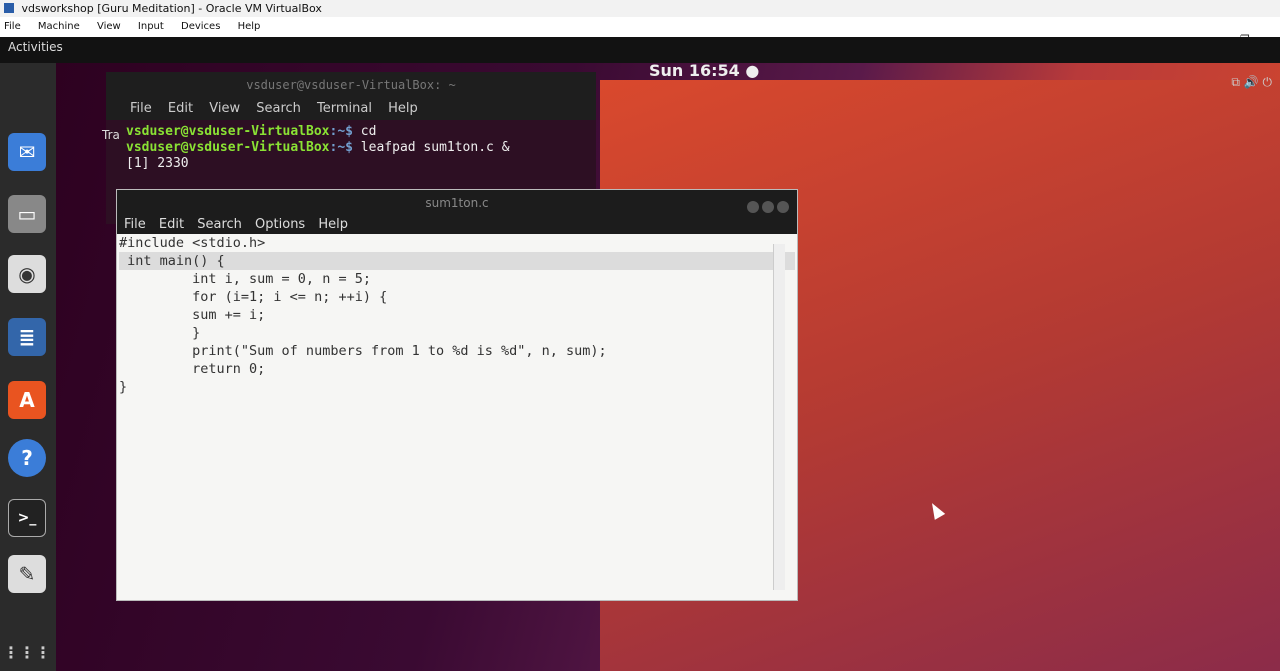  I want to click on terminal-menubar: File Edit View Search Terminal Help, so click(351, 109).